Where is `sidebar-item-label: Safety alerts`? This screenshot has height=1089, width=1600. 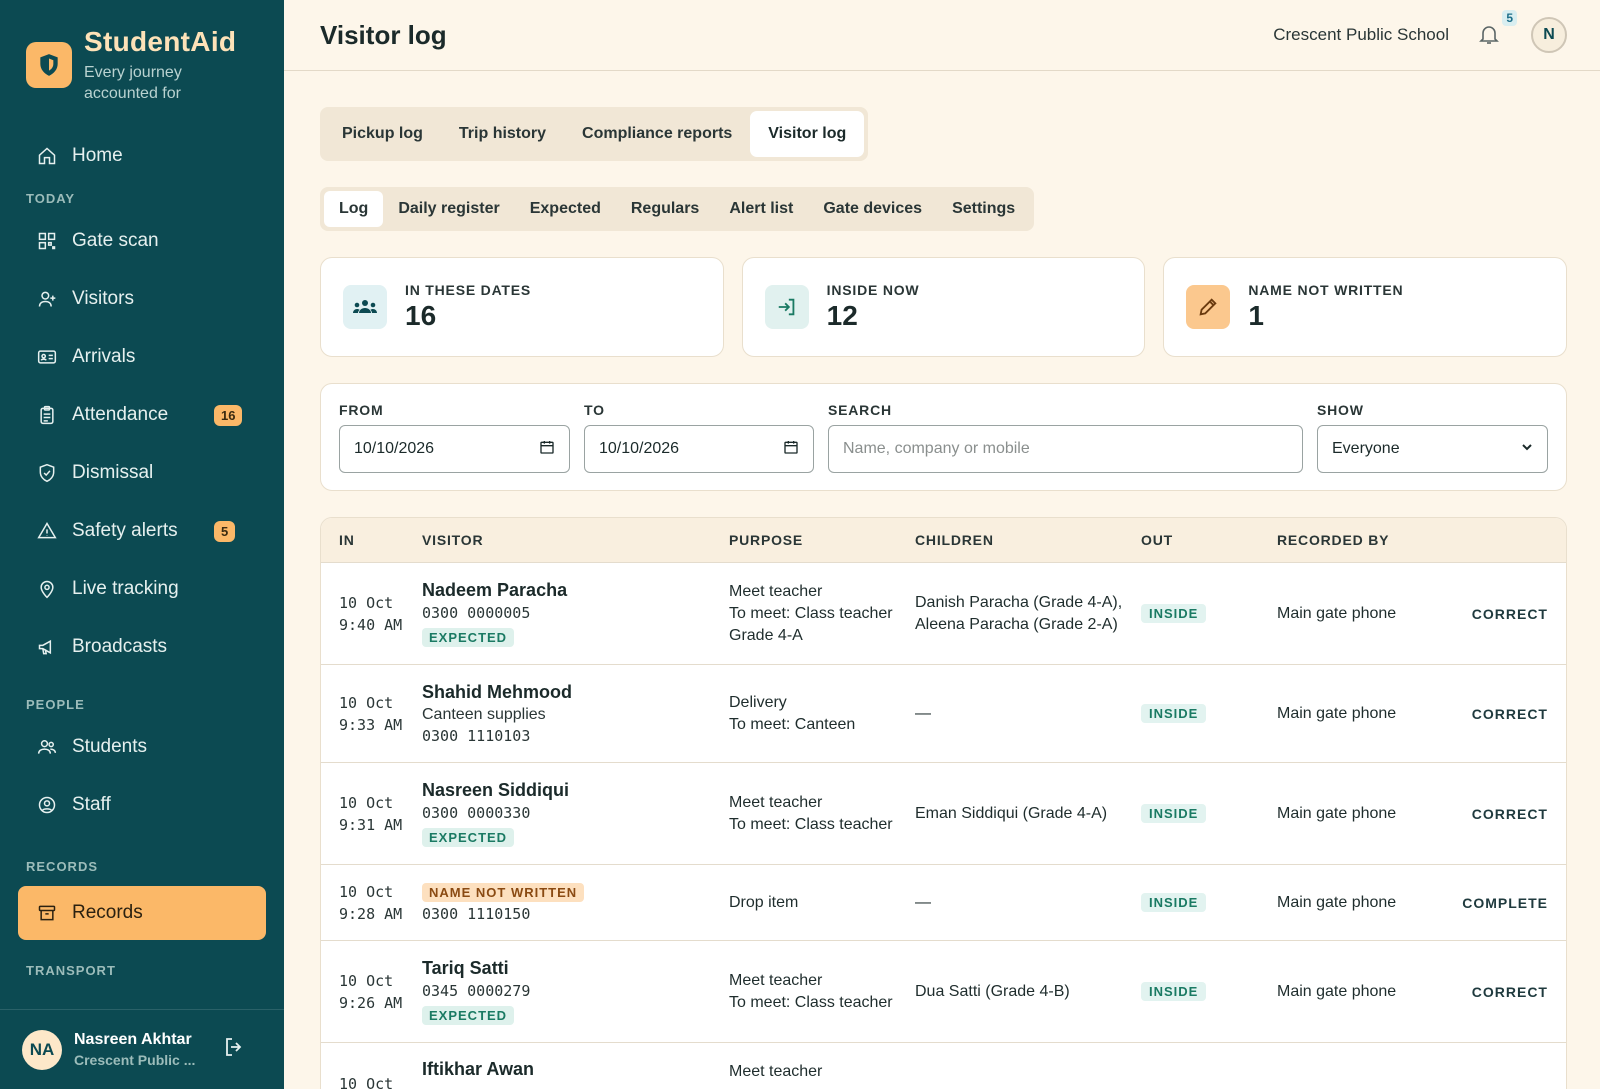 sidebar-item-label: Safety alerts is located at coordinates (125, 530).